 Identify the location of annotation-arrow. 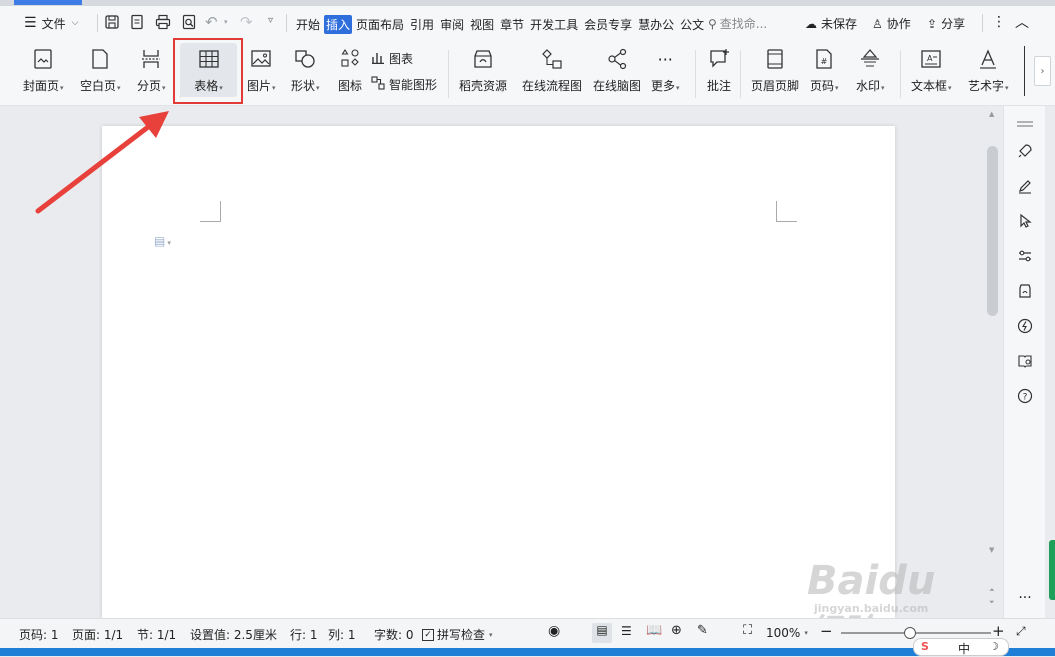
(102, 162).